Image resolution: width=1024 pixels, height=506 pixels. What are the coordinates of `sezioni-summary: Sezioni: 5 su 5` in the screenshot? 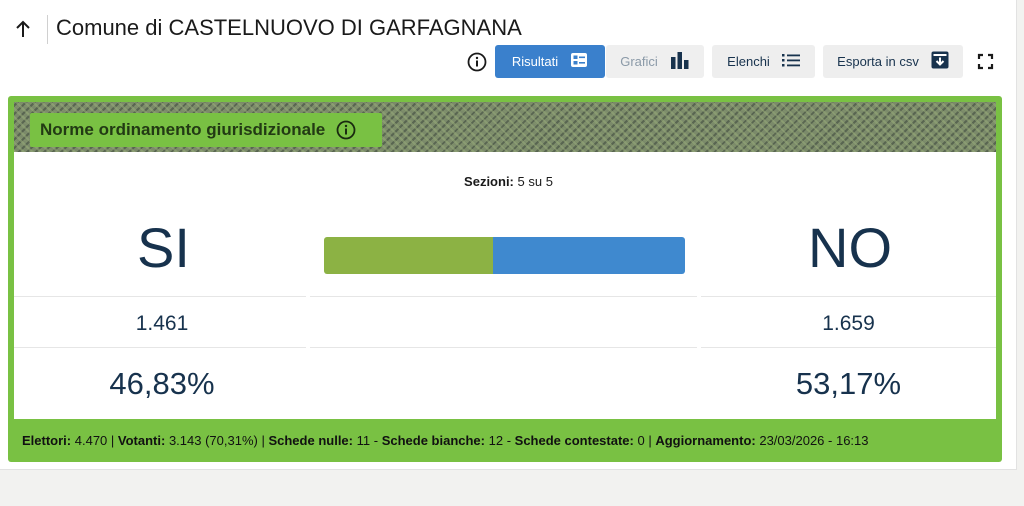 It's located at (508, 181).